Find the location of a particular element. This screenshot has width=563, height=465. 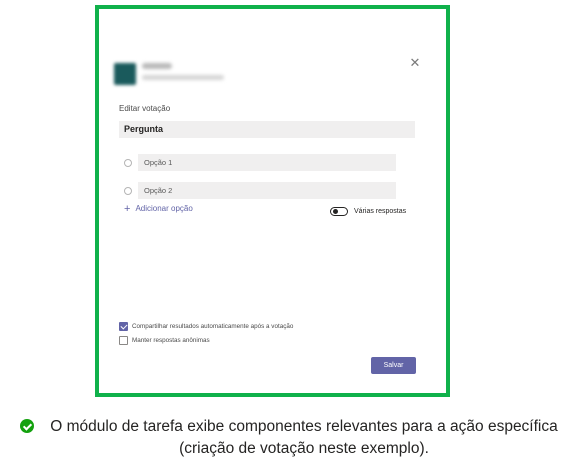

anonymous-checkbox-row: Manter respostas anônimas is located at coordinates (164, 340).